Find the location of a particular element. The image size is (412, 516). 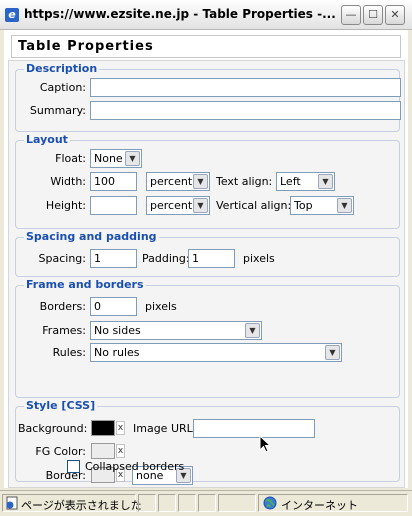

float-select: None ▼ is located at coordinates (116, 158).